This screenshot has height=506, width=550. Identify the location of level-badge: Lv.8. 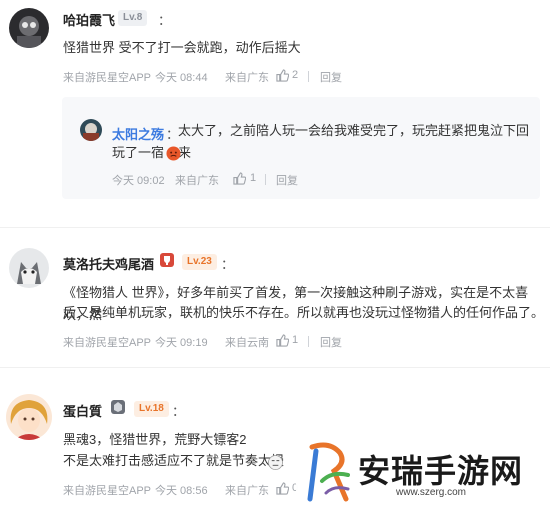
(133, 18).